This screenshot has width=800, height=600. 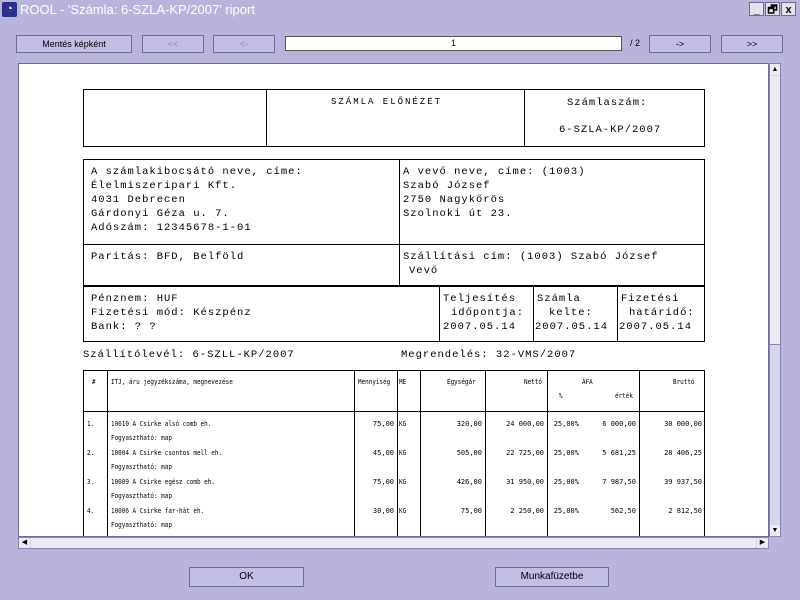 I want to click on ok-button: OK, so click(x=246, y=577).